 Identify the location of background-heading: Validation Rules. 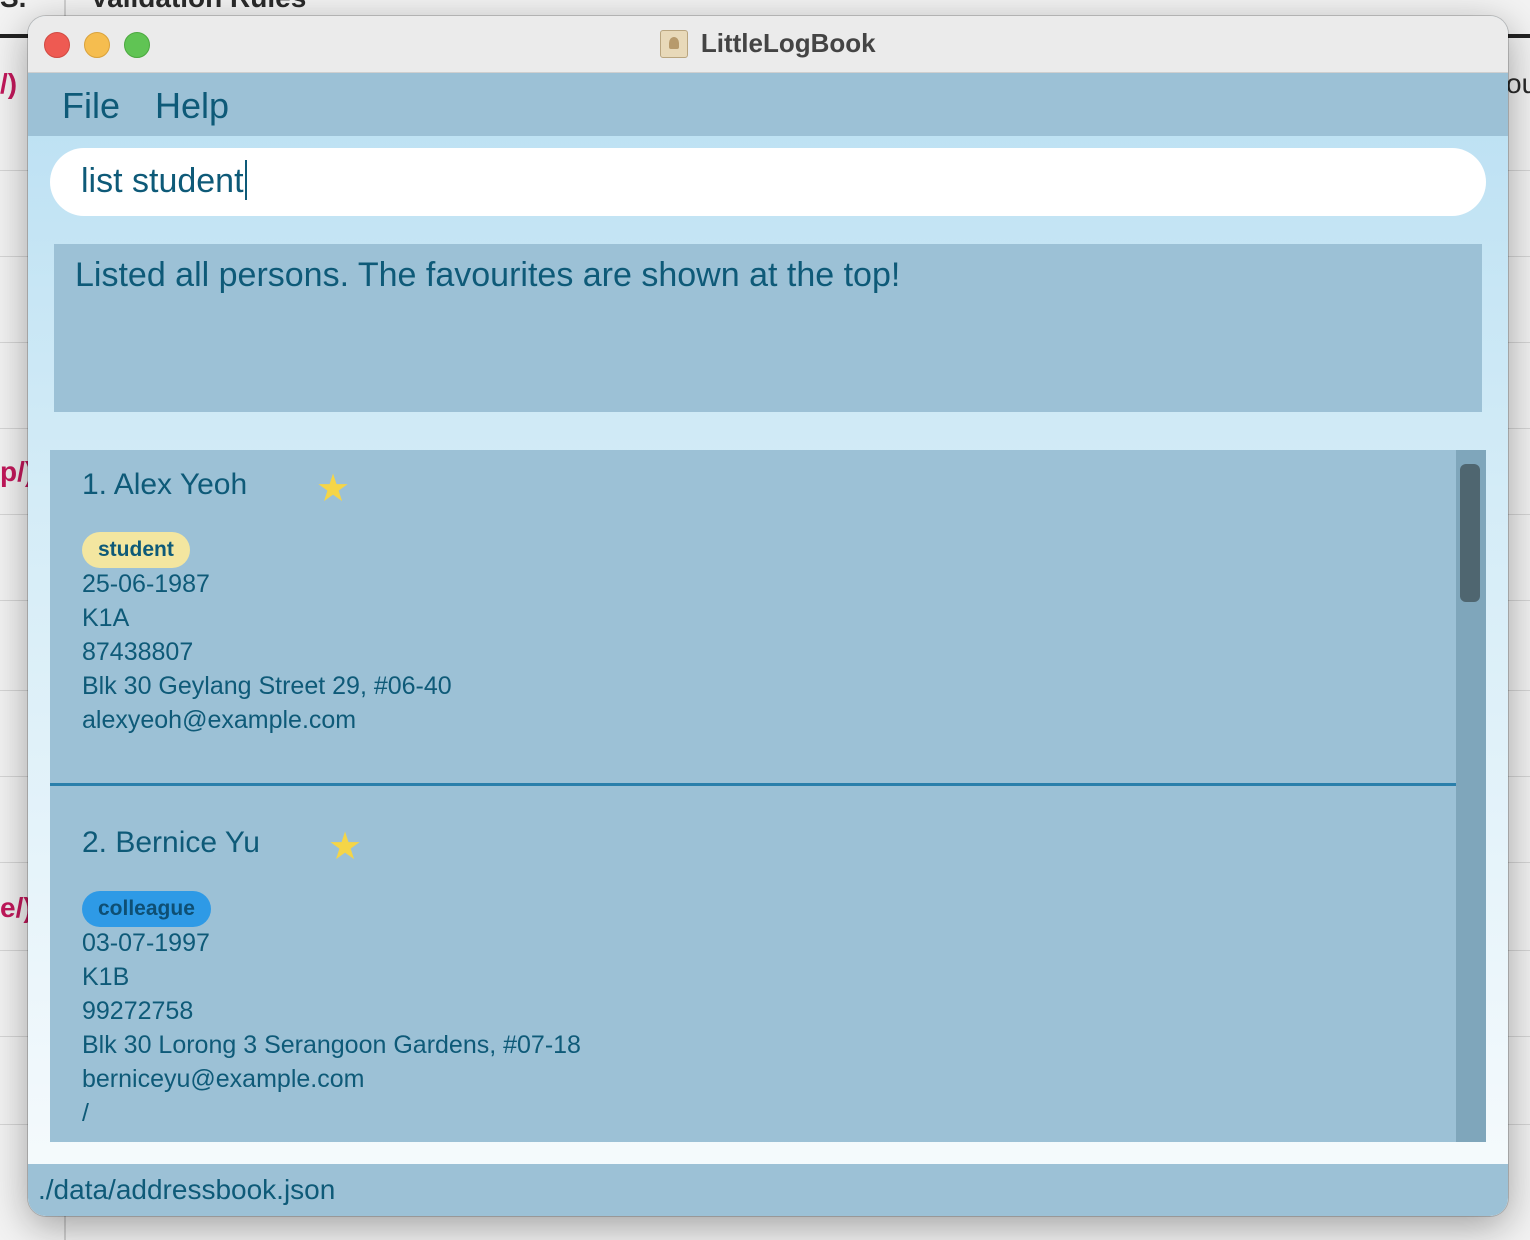
(198, 7).